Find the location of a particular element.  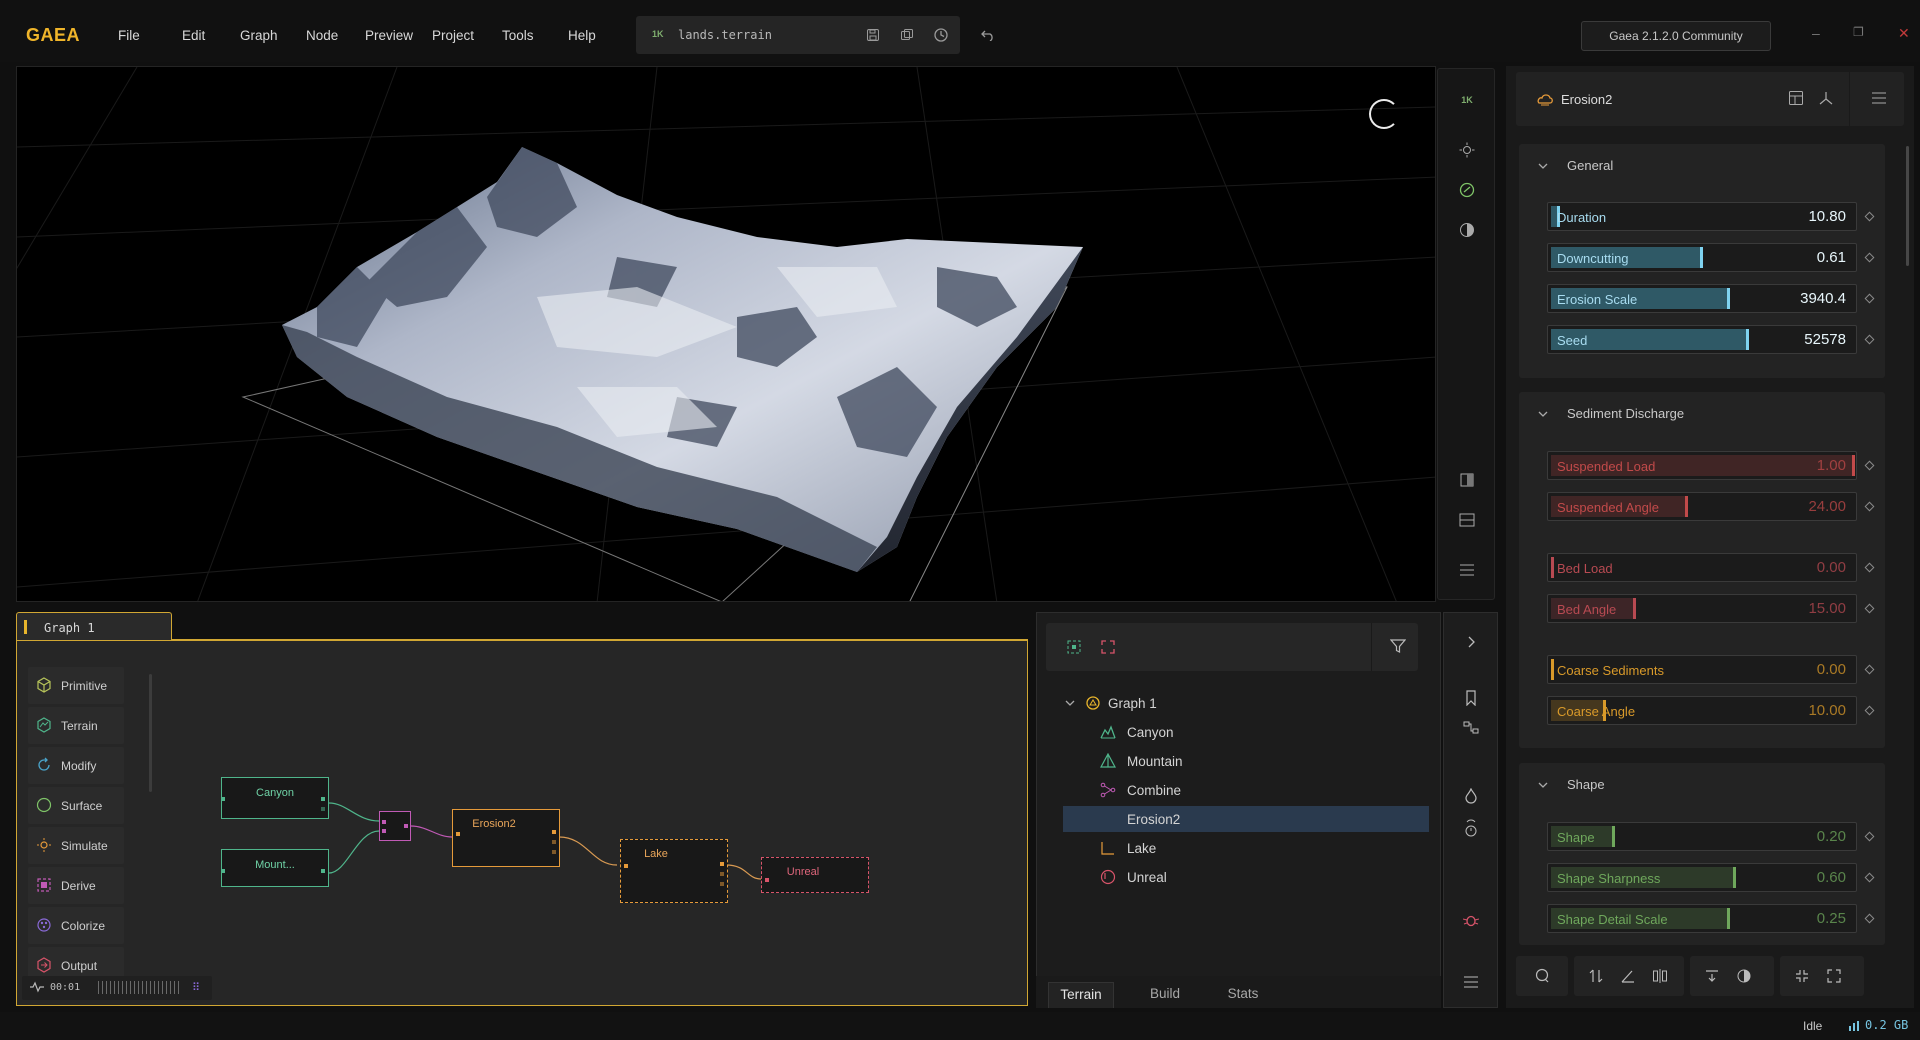

timer-icon is located at coordinates (1471, 828).